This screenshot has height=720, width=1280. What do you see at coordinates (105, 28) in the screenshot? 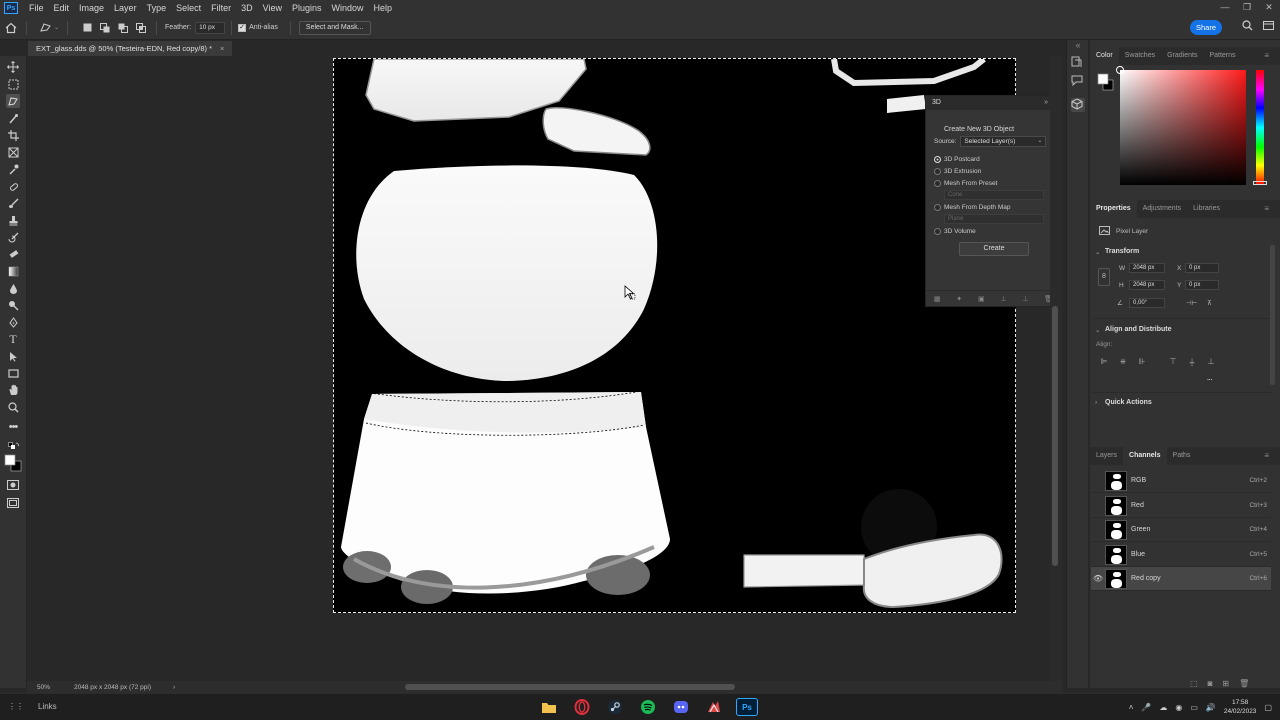
I see `add-selection-icon` at bounding box center [105, 28].